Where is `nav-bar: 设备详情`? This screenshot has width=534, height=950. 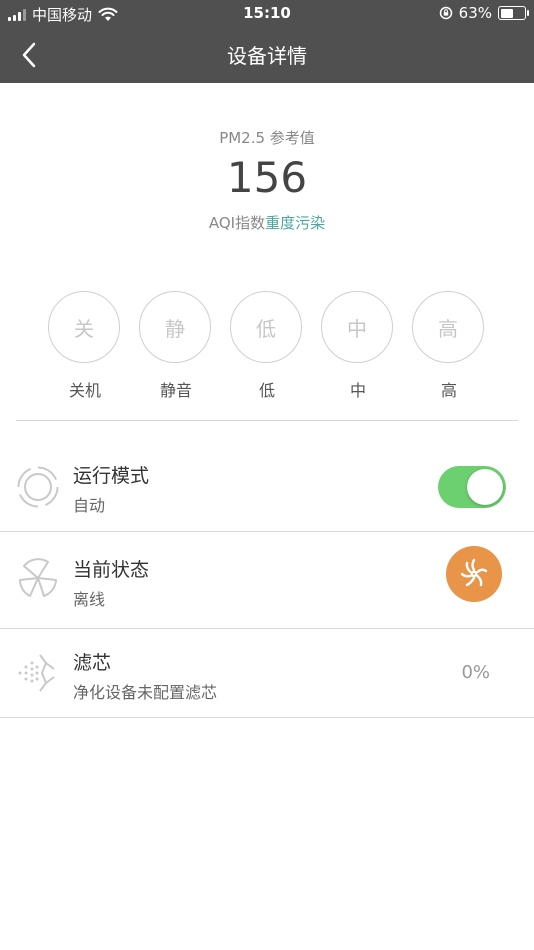
nav-bar: 设备详情 is located at coordinates (267, 55).